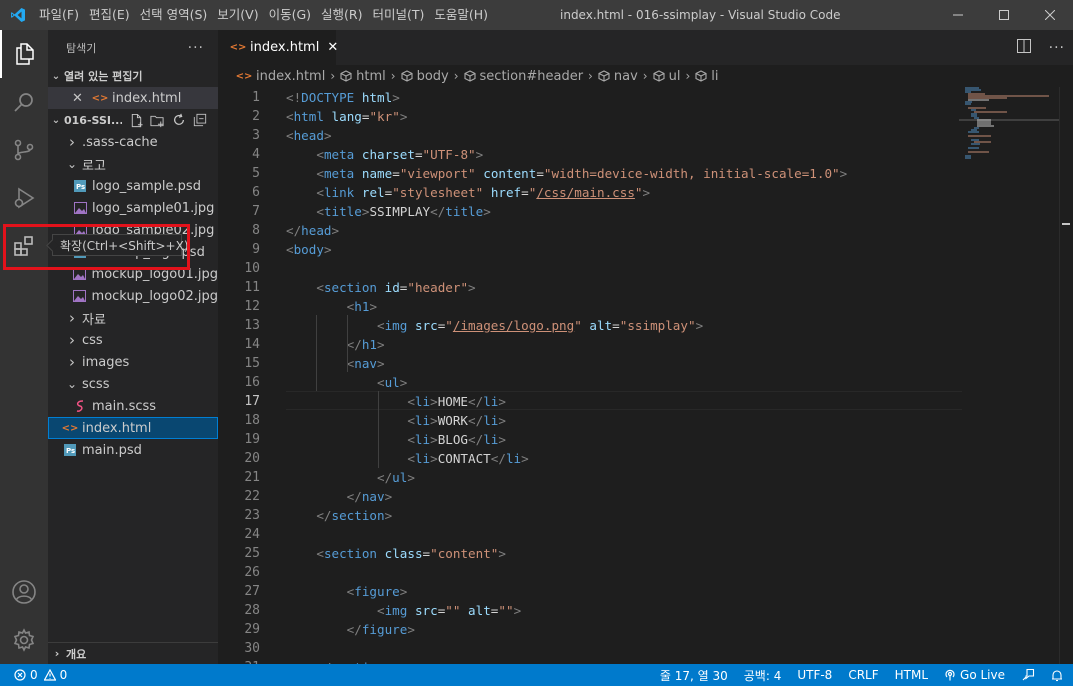 Image resolution: width=1073 pixels, height=686 pixels. Describe the element at coordinates (335, 344) in the screenshot. I see `code-line: </h1>` at that location.